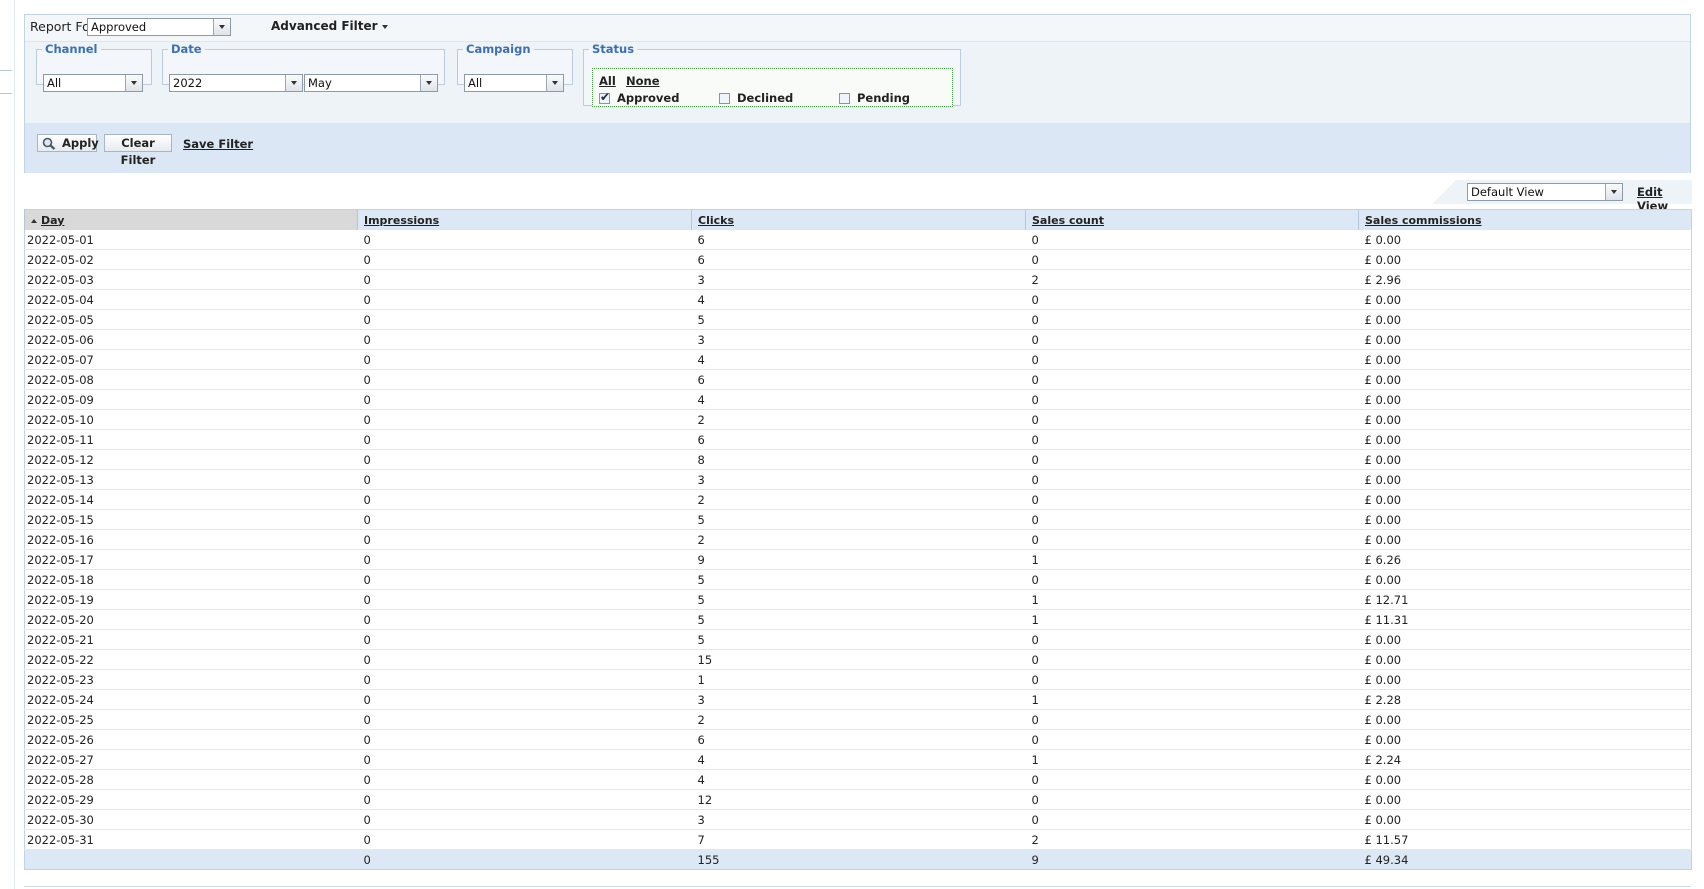 The image size is (1704, 889). Describe the element at coordinates (7, 444) in the screenshot. I see `left-frame-edge` at that location.